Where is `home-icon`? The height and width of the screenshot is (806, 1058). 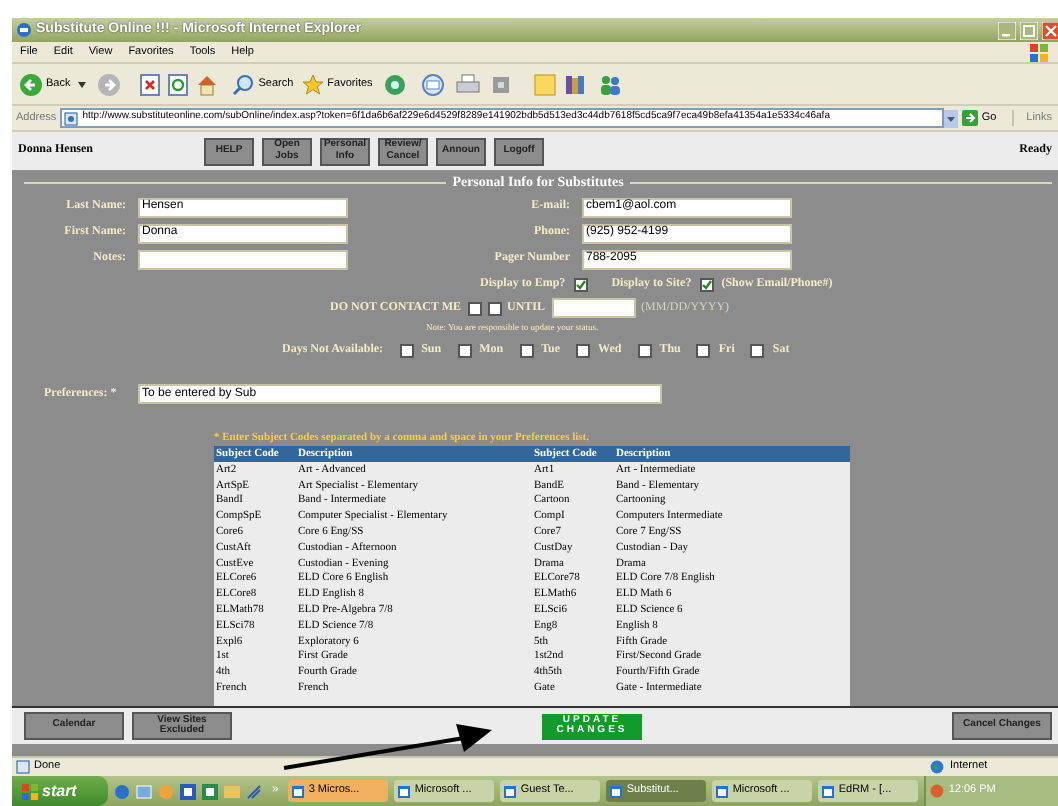
home-icon is located at coordinates (207, 84).